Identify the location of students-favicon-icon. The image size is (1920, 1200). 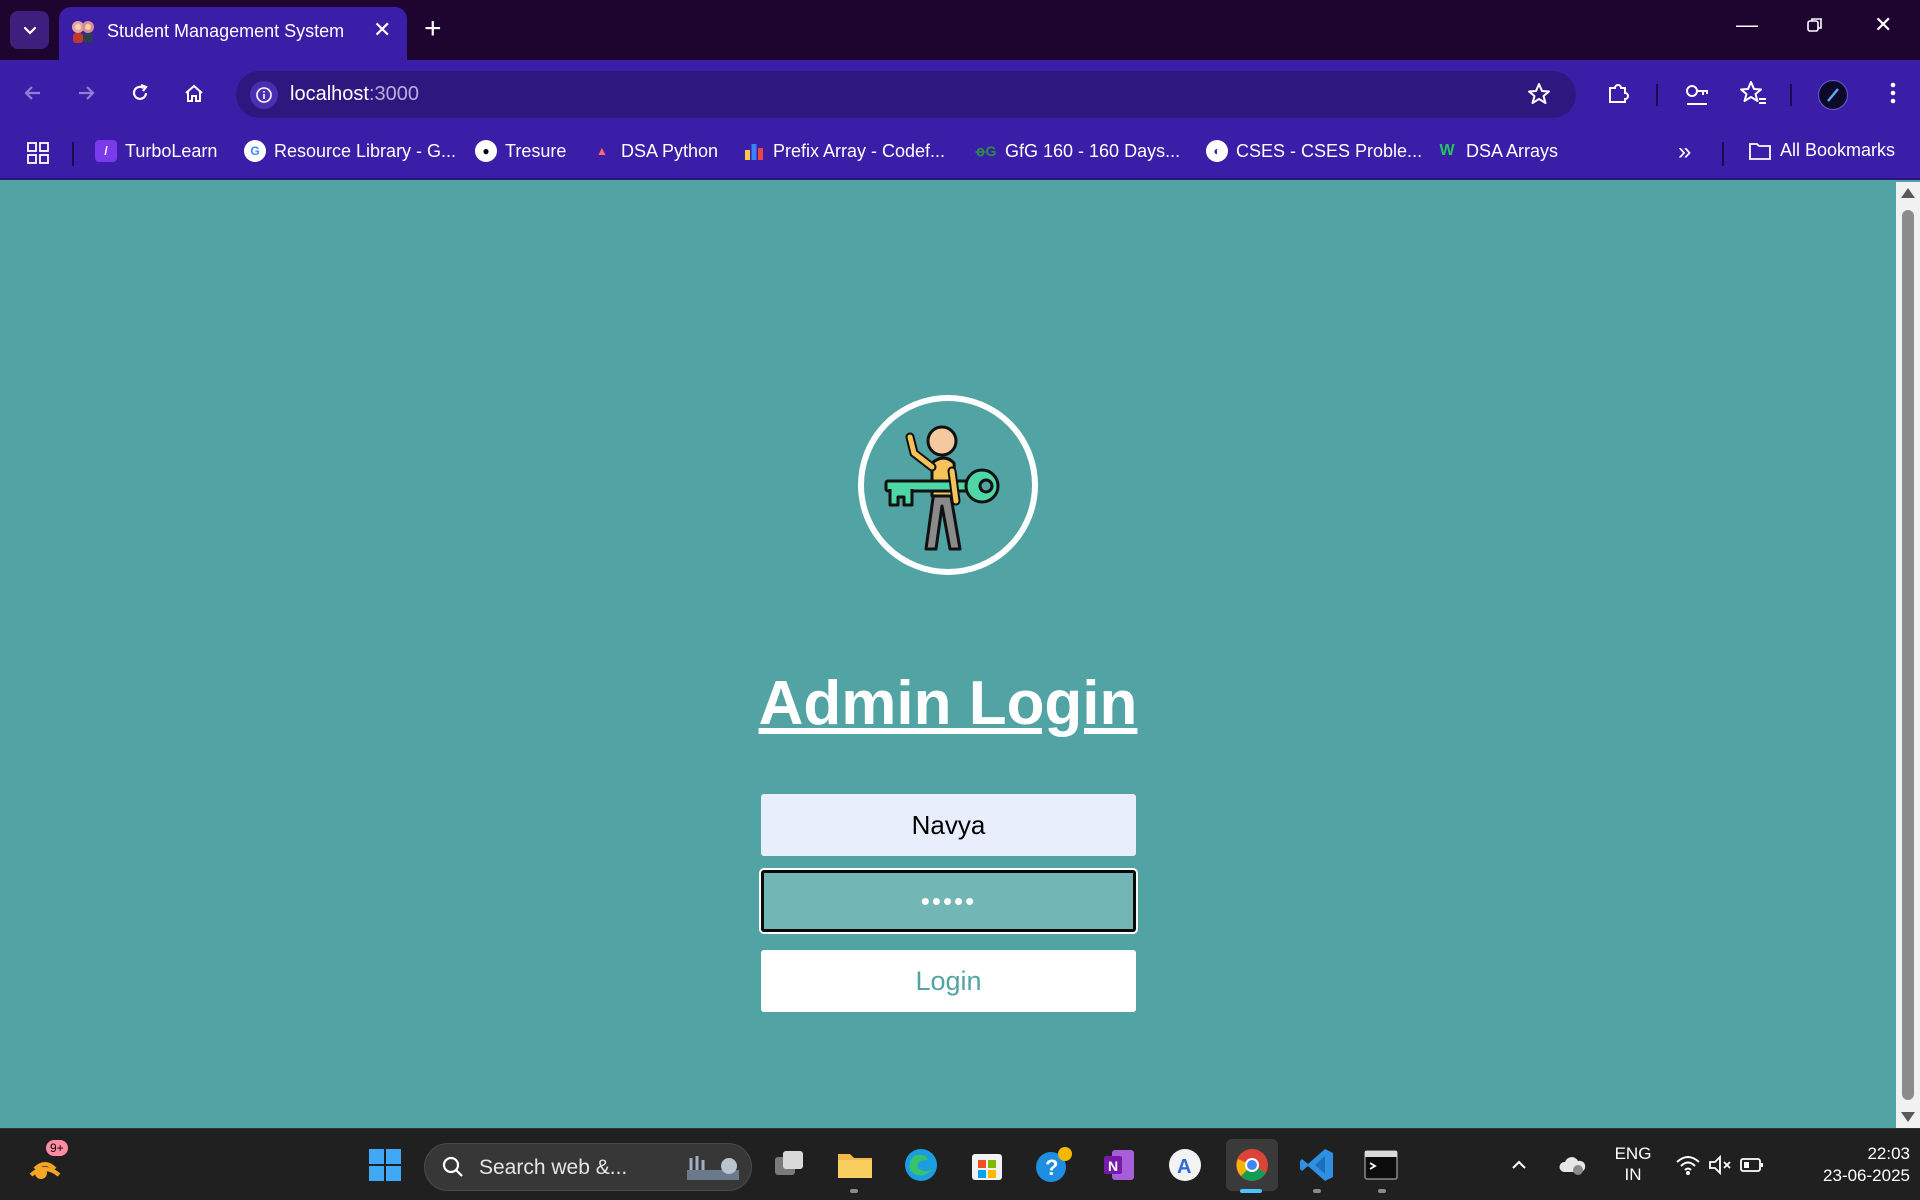
(83, 32).